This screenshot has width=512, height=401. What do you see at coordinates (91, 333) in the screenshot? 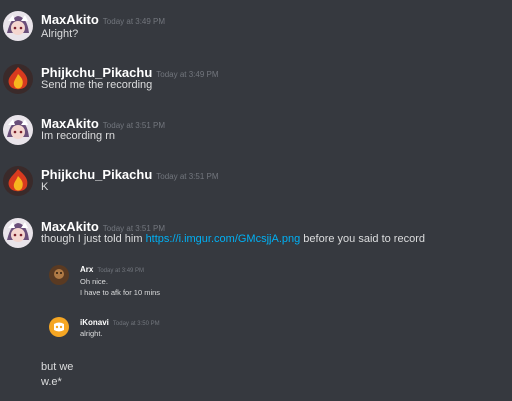
I see `embedded-text-line: alright.` at bounding box center [91, 333].